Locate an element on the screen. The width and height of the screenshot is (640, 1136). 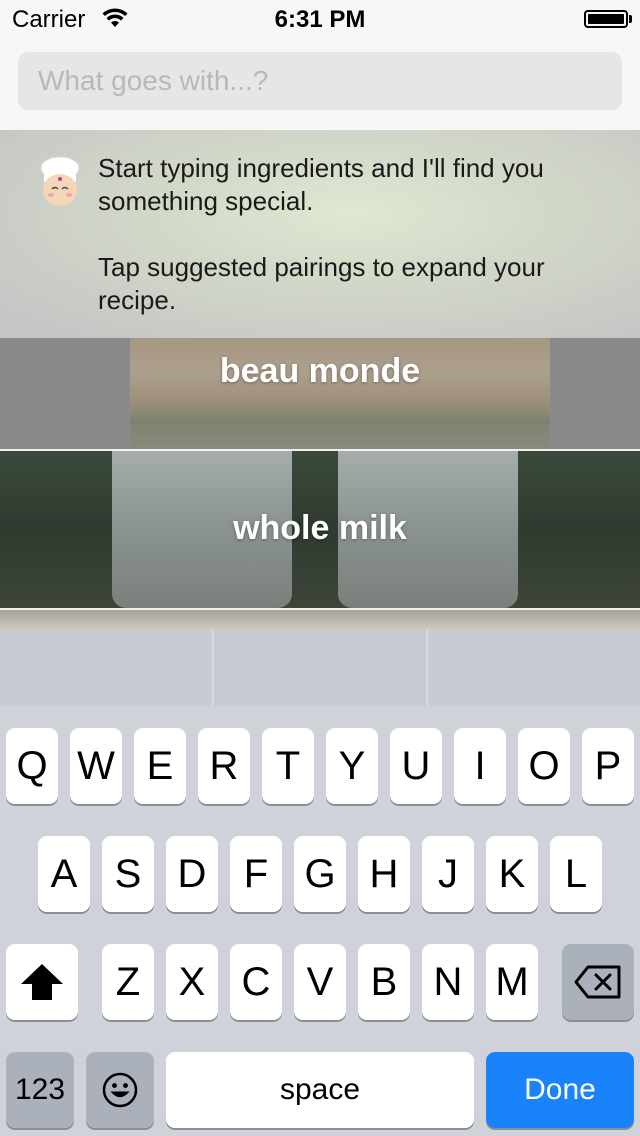
pairing-row-partial is located at coordinates (320, 620).